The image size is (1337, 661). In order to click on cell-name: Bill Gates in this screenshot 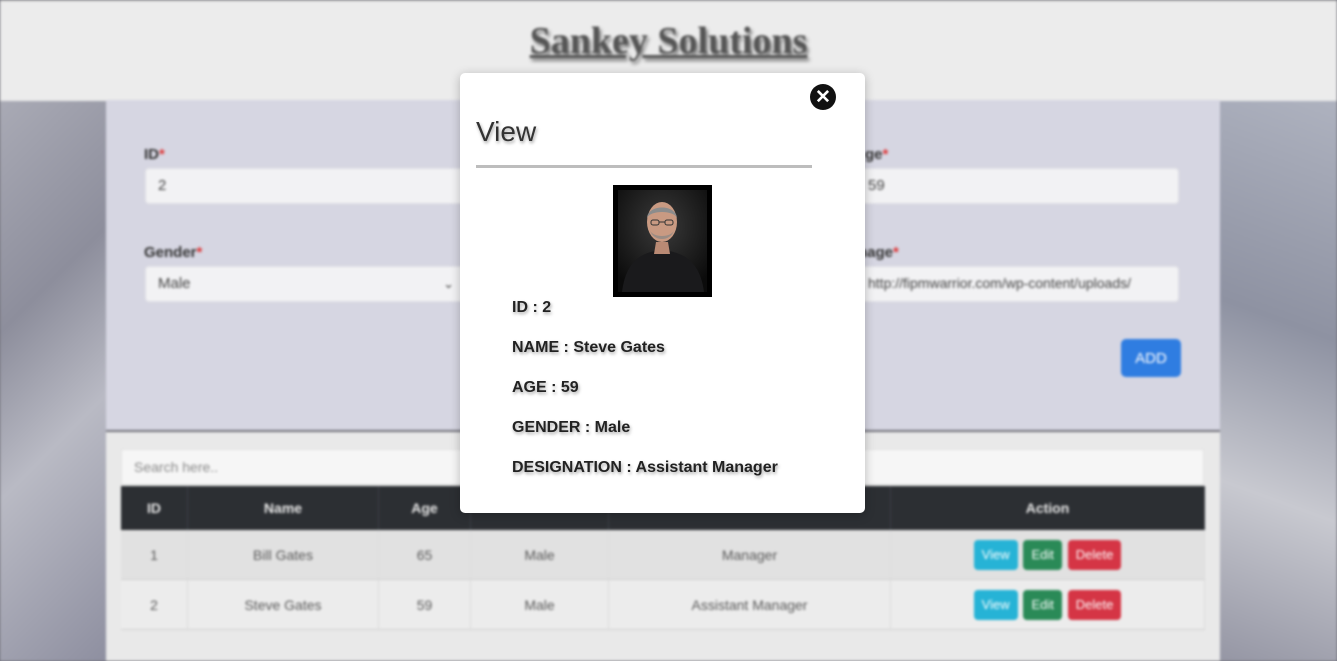, I will do `click(283, 555)`.